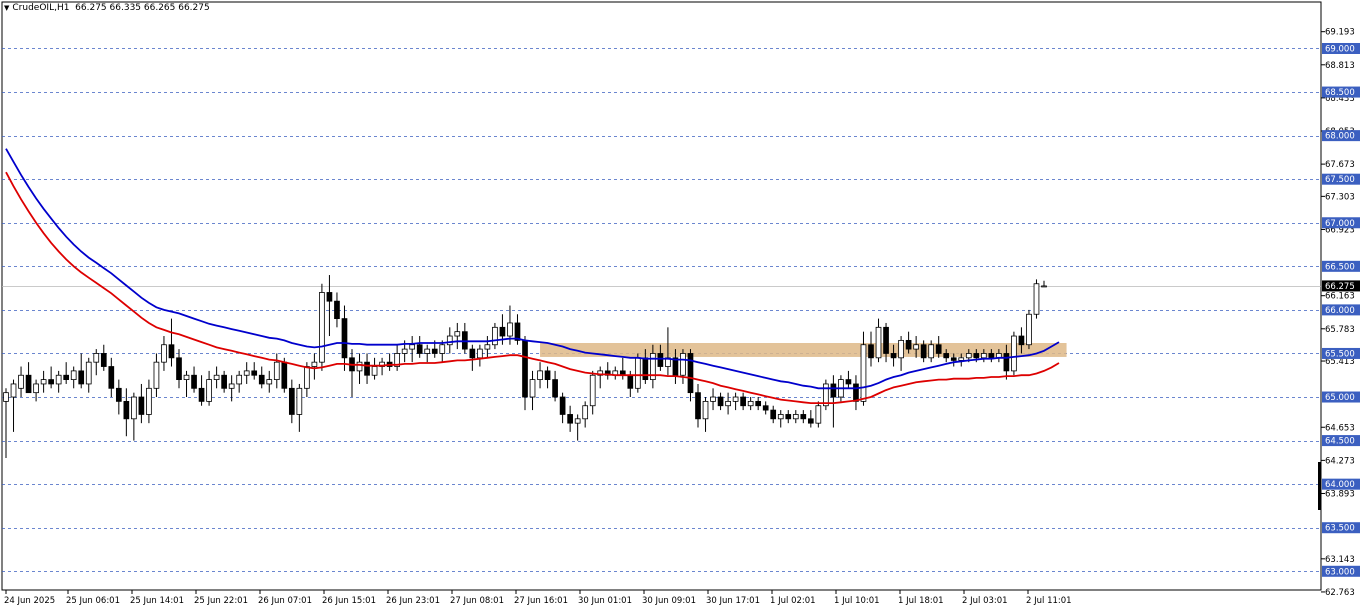 The height and width of the screenshot is (615, 1362). Describe the element at coordinates (1340, 180) in the screenshot. I see `level-label: 67.500` at that location.